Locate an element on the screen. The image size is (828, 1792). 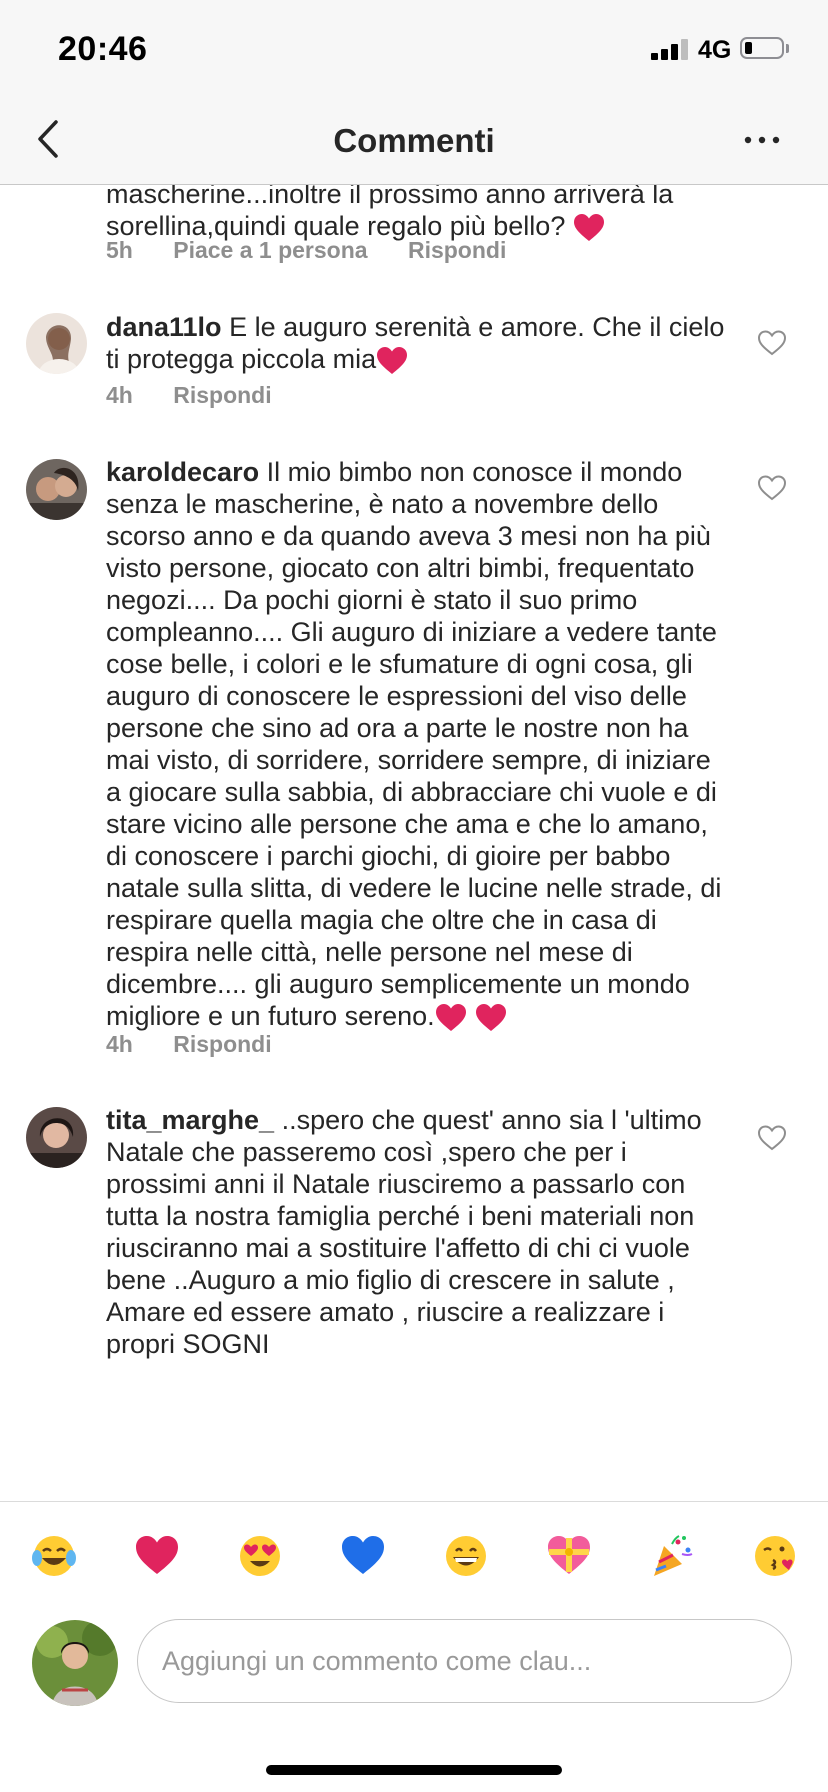
heart-with-ribbon-emoji-button is located at coordinates (569, 1556).